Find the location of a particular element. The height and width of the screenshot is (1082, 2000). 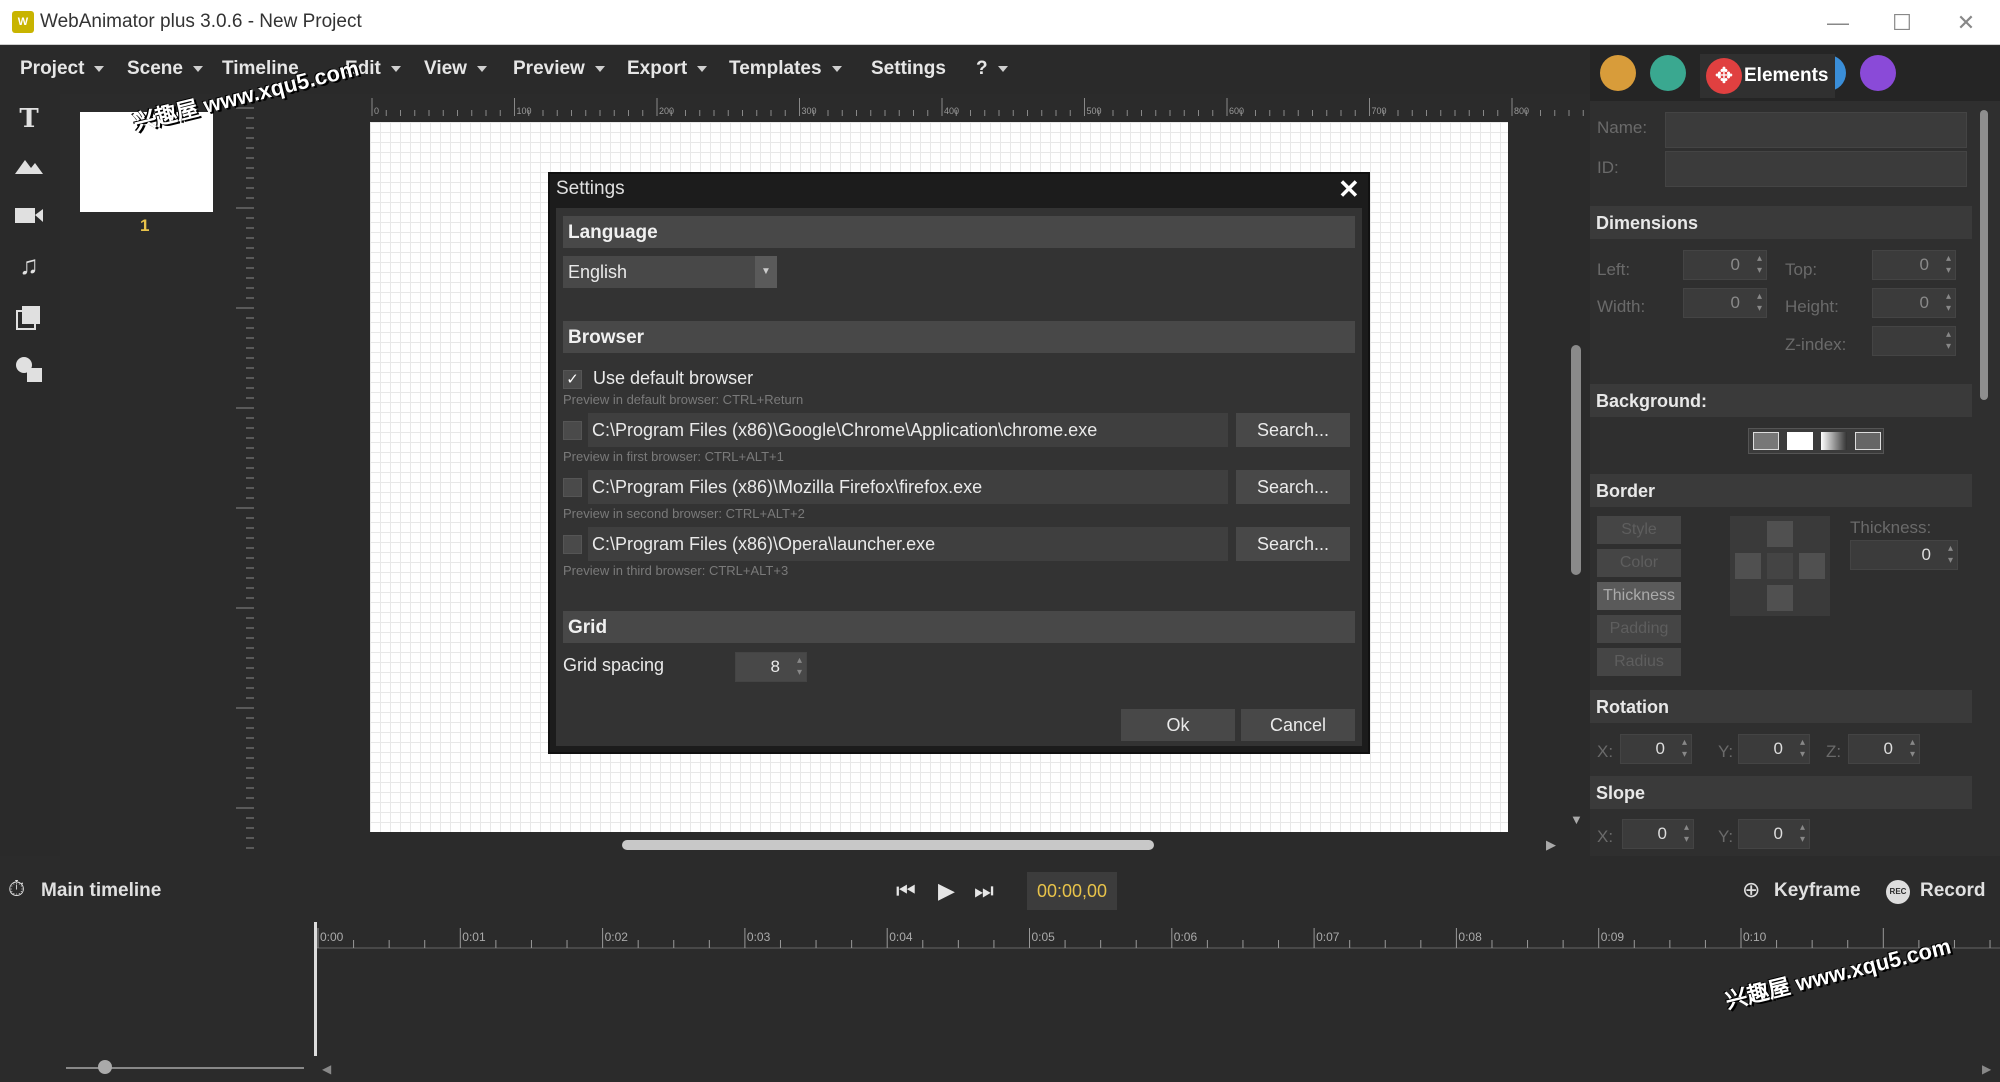

record-icon: REC is located at coordinates (1898, 892).